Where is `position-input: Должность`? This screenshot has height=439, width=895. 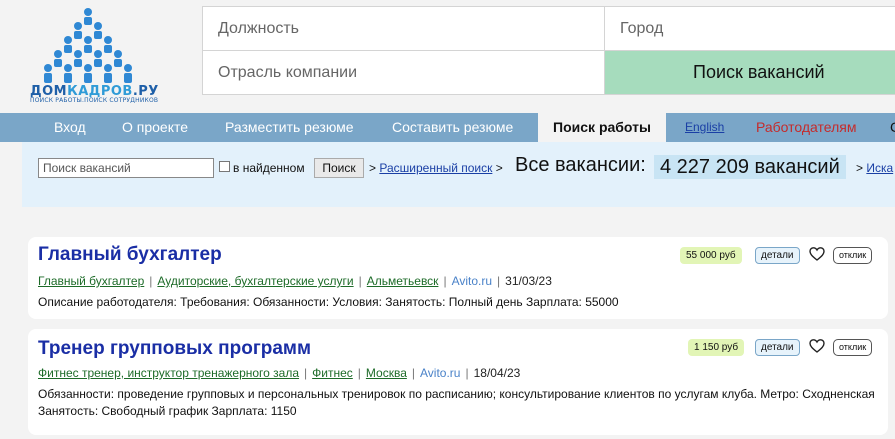 position-input: Должность is located at coordinates (403, 28).